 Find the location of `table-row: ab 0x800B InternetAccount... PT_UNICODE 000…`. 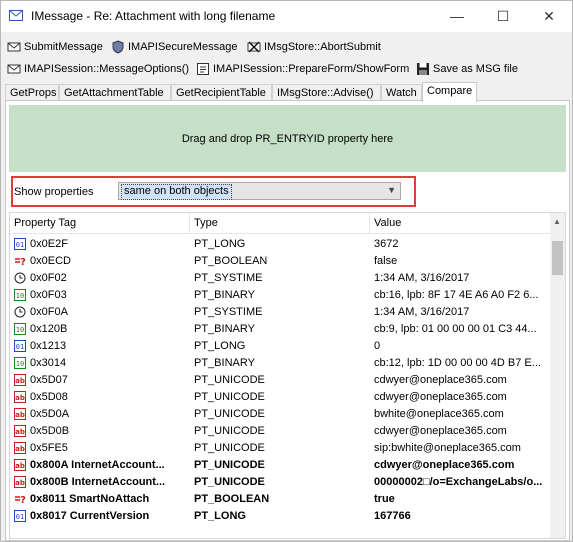

table-row: ab 0x800B InternetAccount... PT_UNICODE 000… is located at coordinates (280, 482).